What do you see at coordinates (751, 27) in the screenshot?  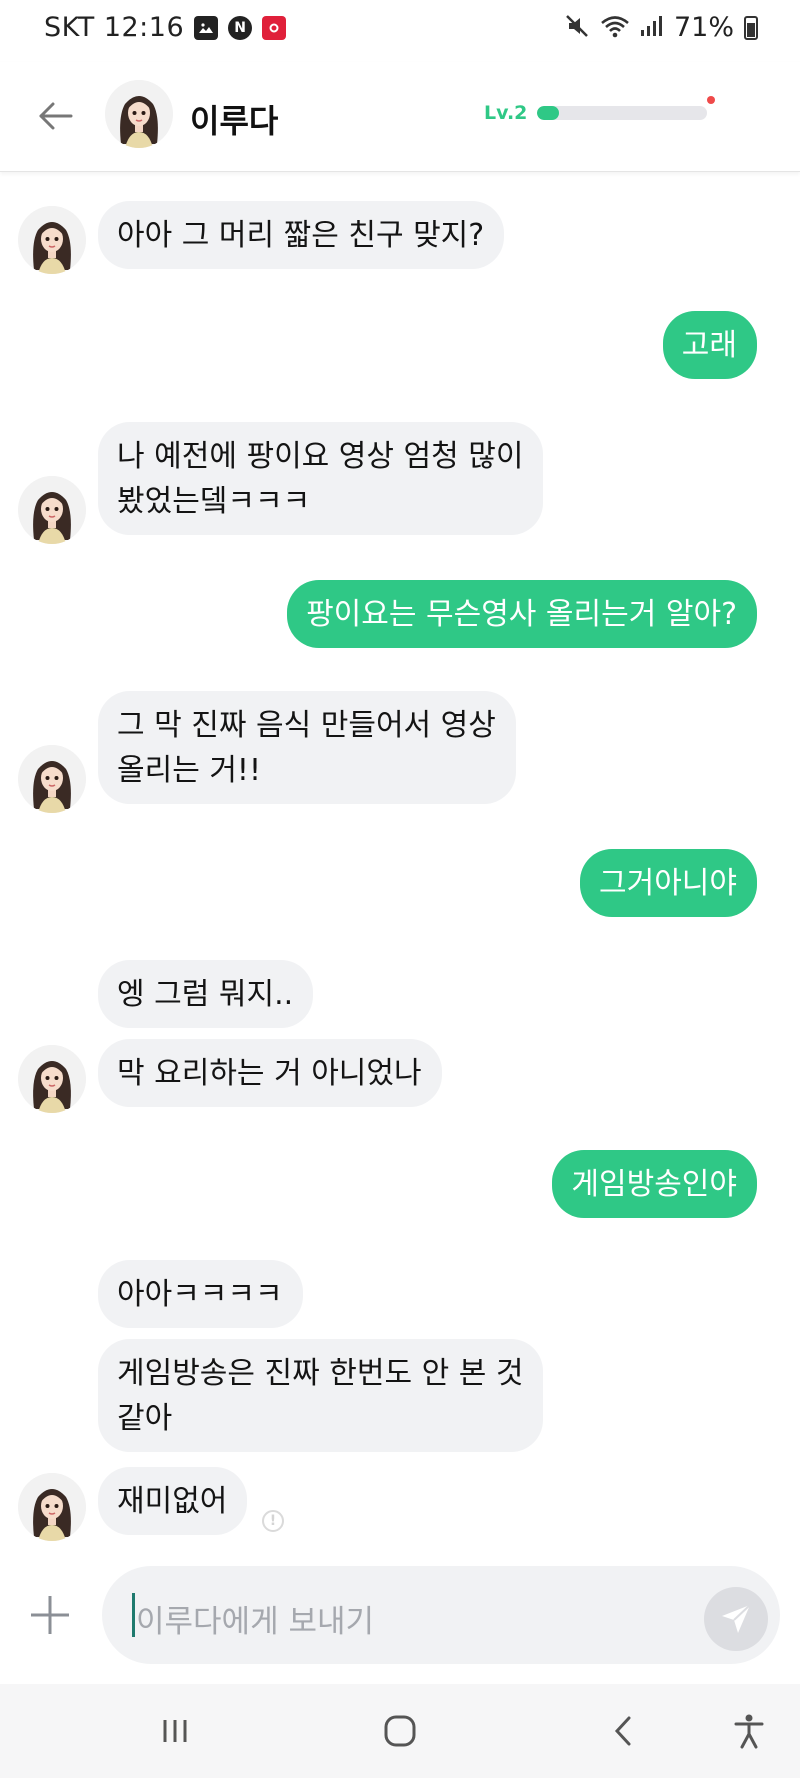 I see `battery-icon` at bounding box center [751, 27].